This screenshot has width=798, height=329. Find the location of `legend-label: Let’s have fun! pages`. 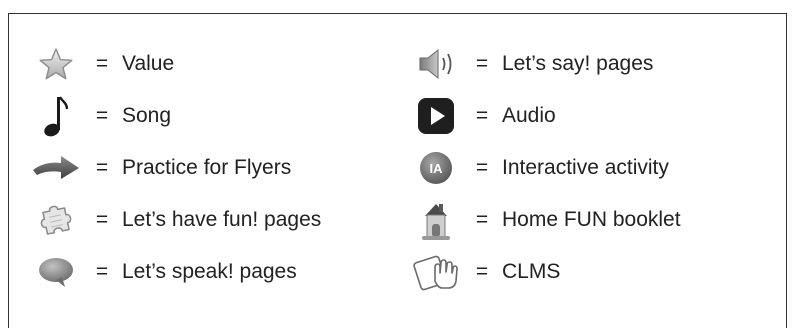

legend-label: Let’s have fun! pages is located at coordinates (222, 219).